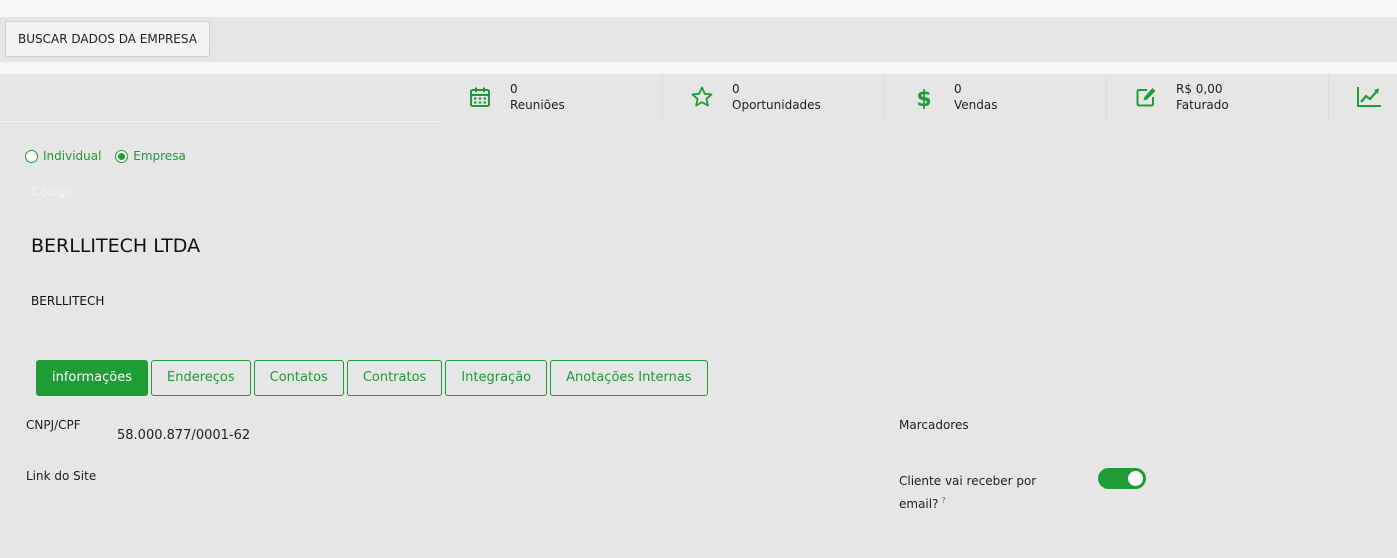 The image size is (1397, 558). I want to click on email-receive-label: Cliente vai receber por email??, so click(967, 492).